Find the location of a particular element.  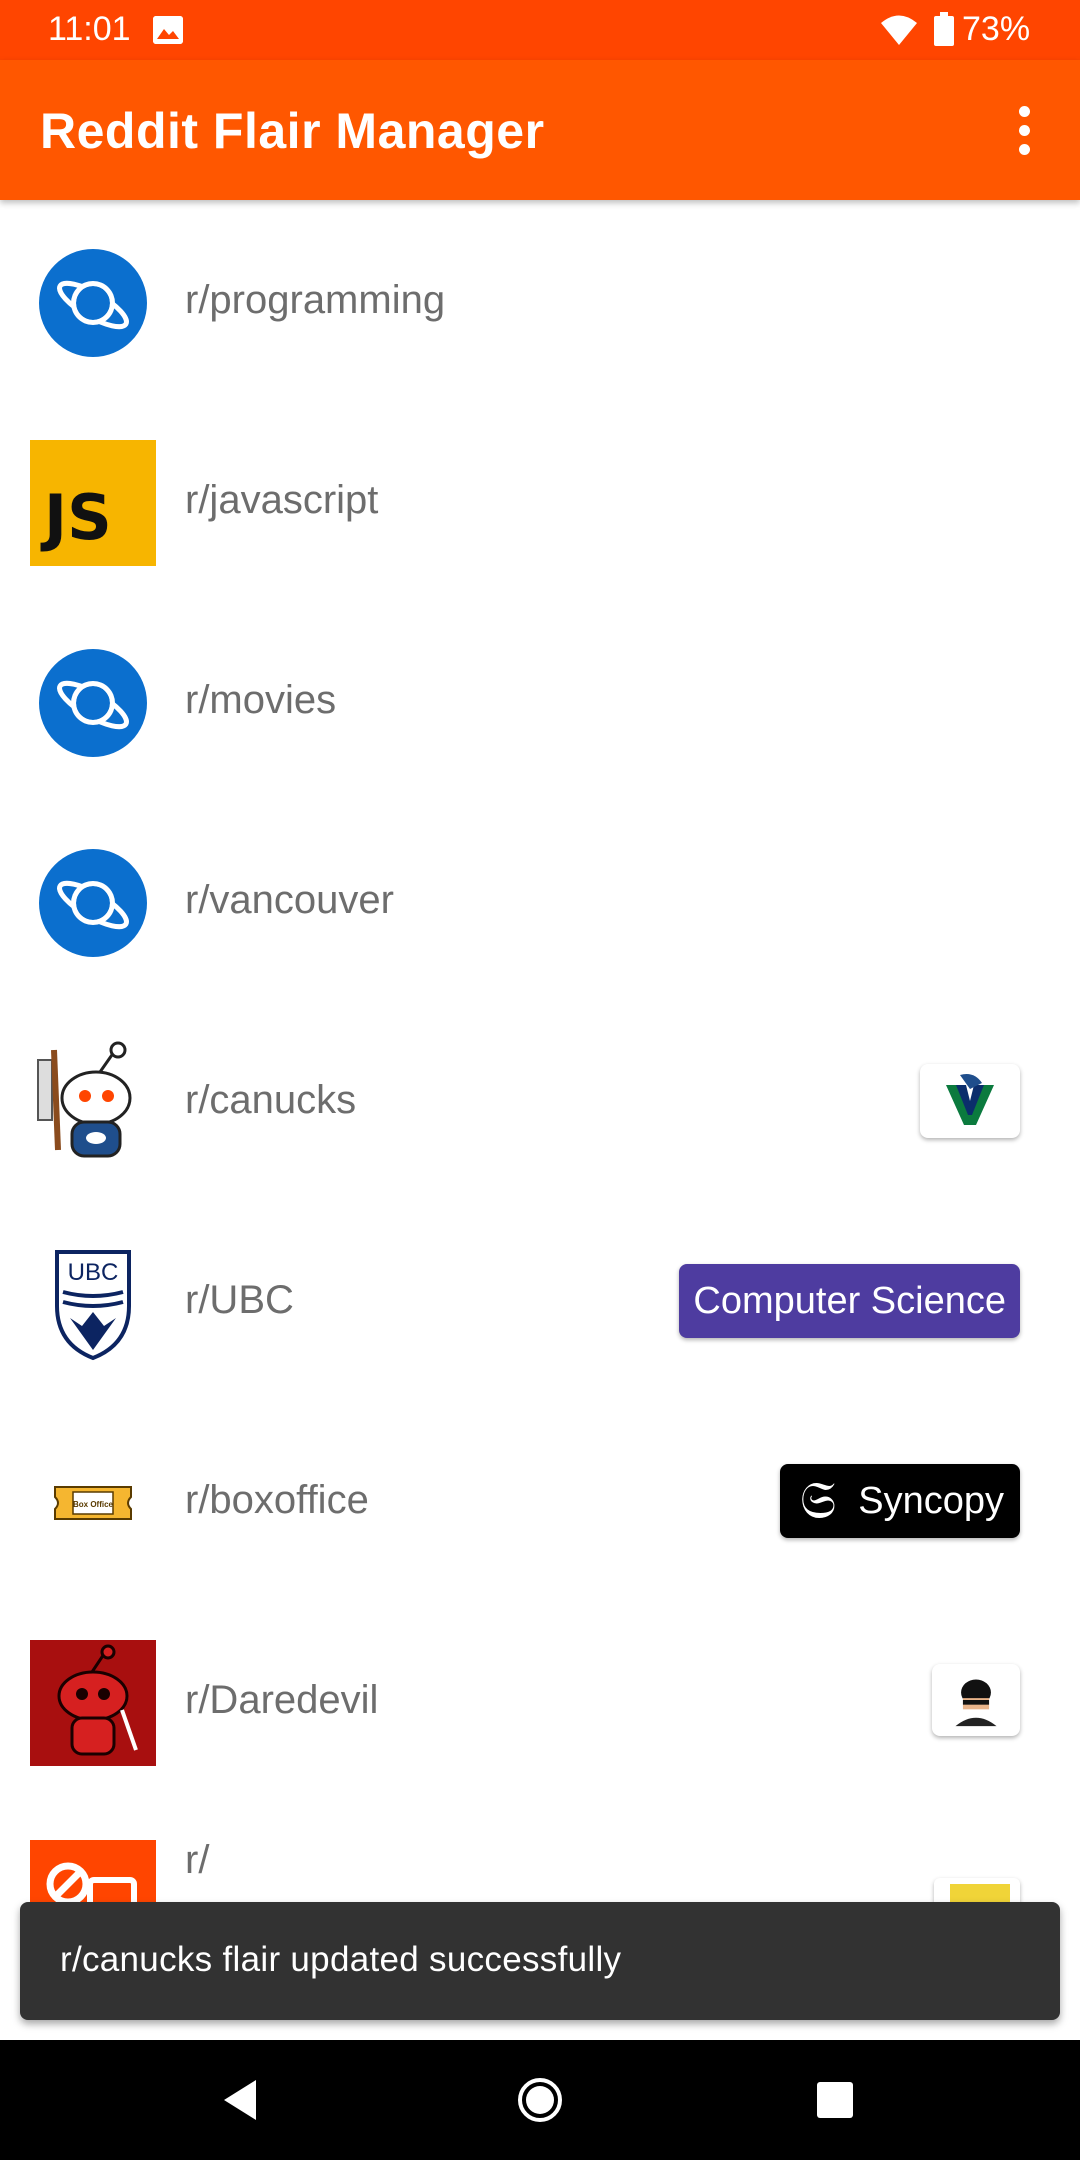

subreddit-name: r/boxoffice is located at coordinates (277, 1500).